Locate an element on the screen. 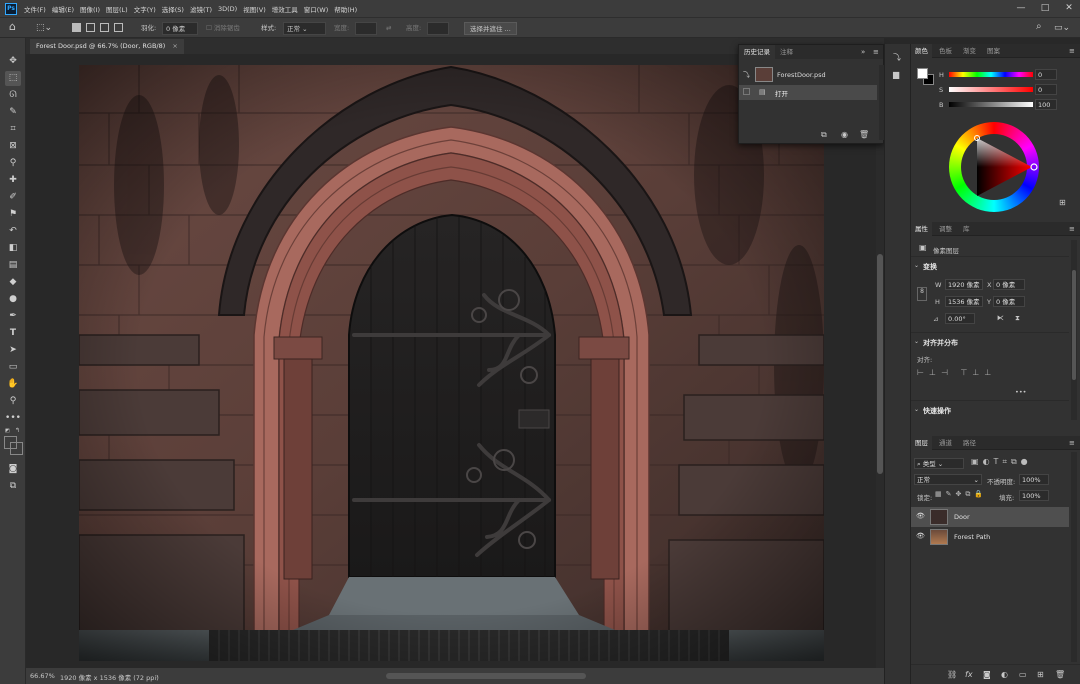  brush-tool-icon: ✐ is located at coordinates (13, 197).